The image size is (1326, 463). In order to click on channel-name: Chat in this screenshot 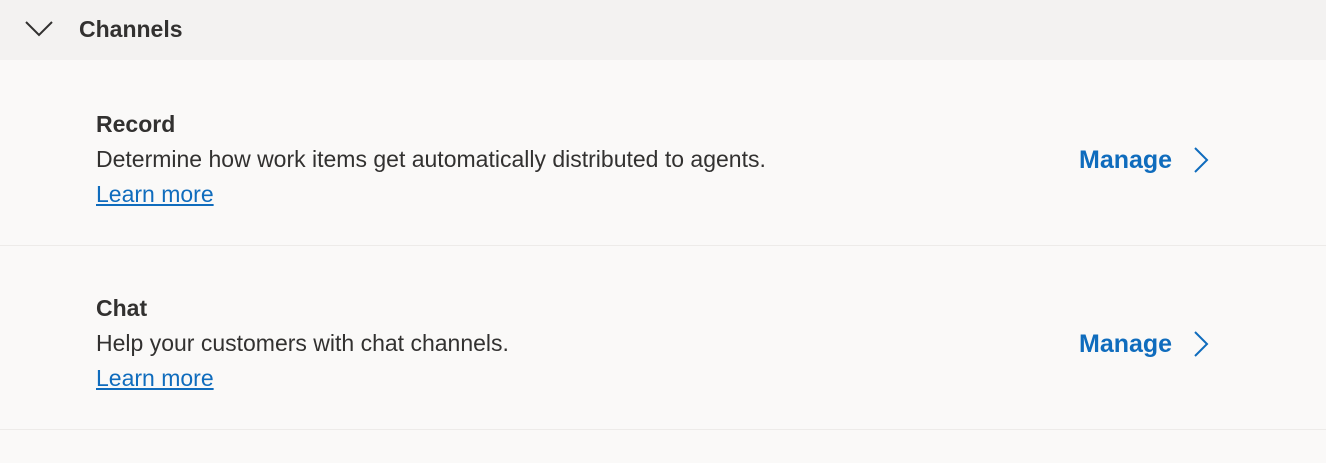, I will do `click(122, 308)`.